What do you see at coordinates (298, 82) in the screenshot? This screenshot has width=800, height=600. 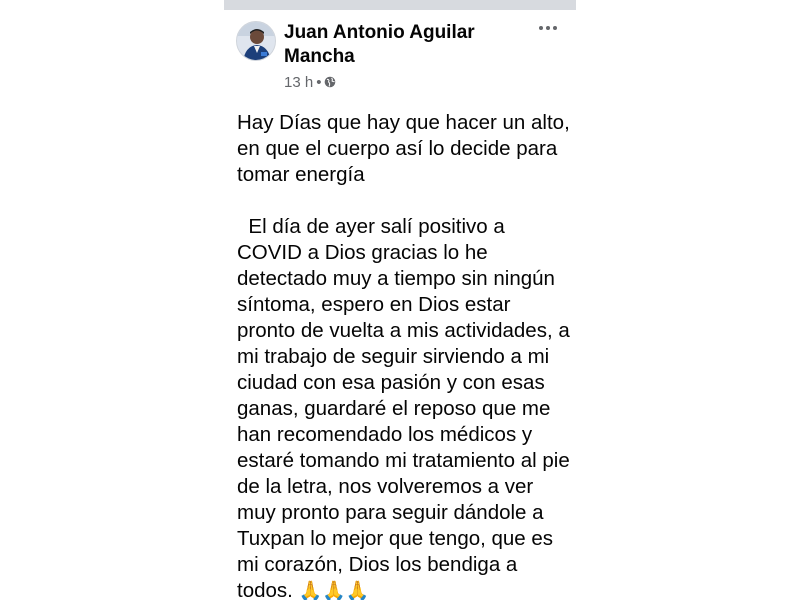 I see `post-timestamp: 13 h` at bounding box center [298, 82].